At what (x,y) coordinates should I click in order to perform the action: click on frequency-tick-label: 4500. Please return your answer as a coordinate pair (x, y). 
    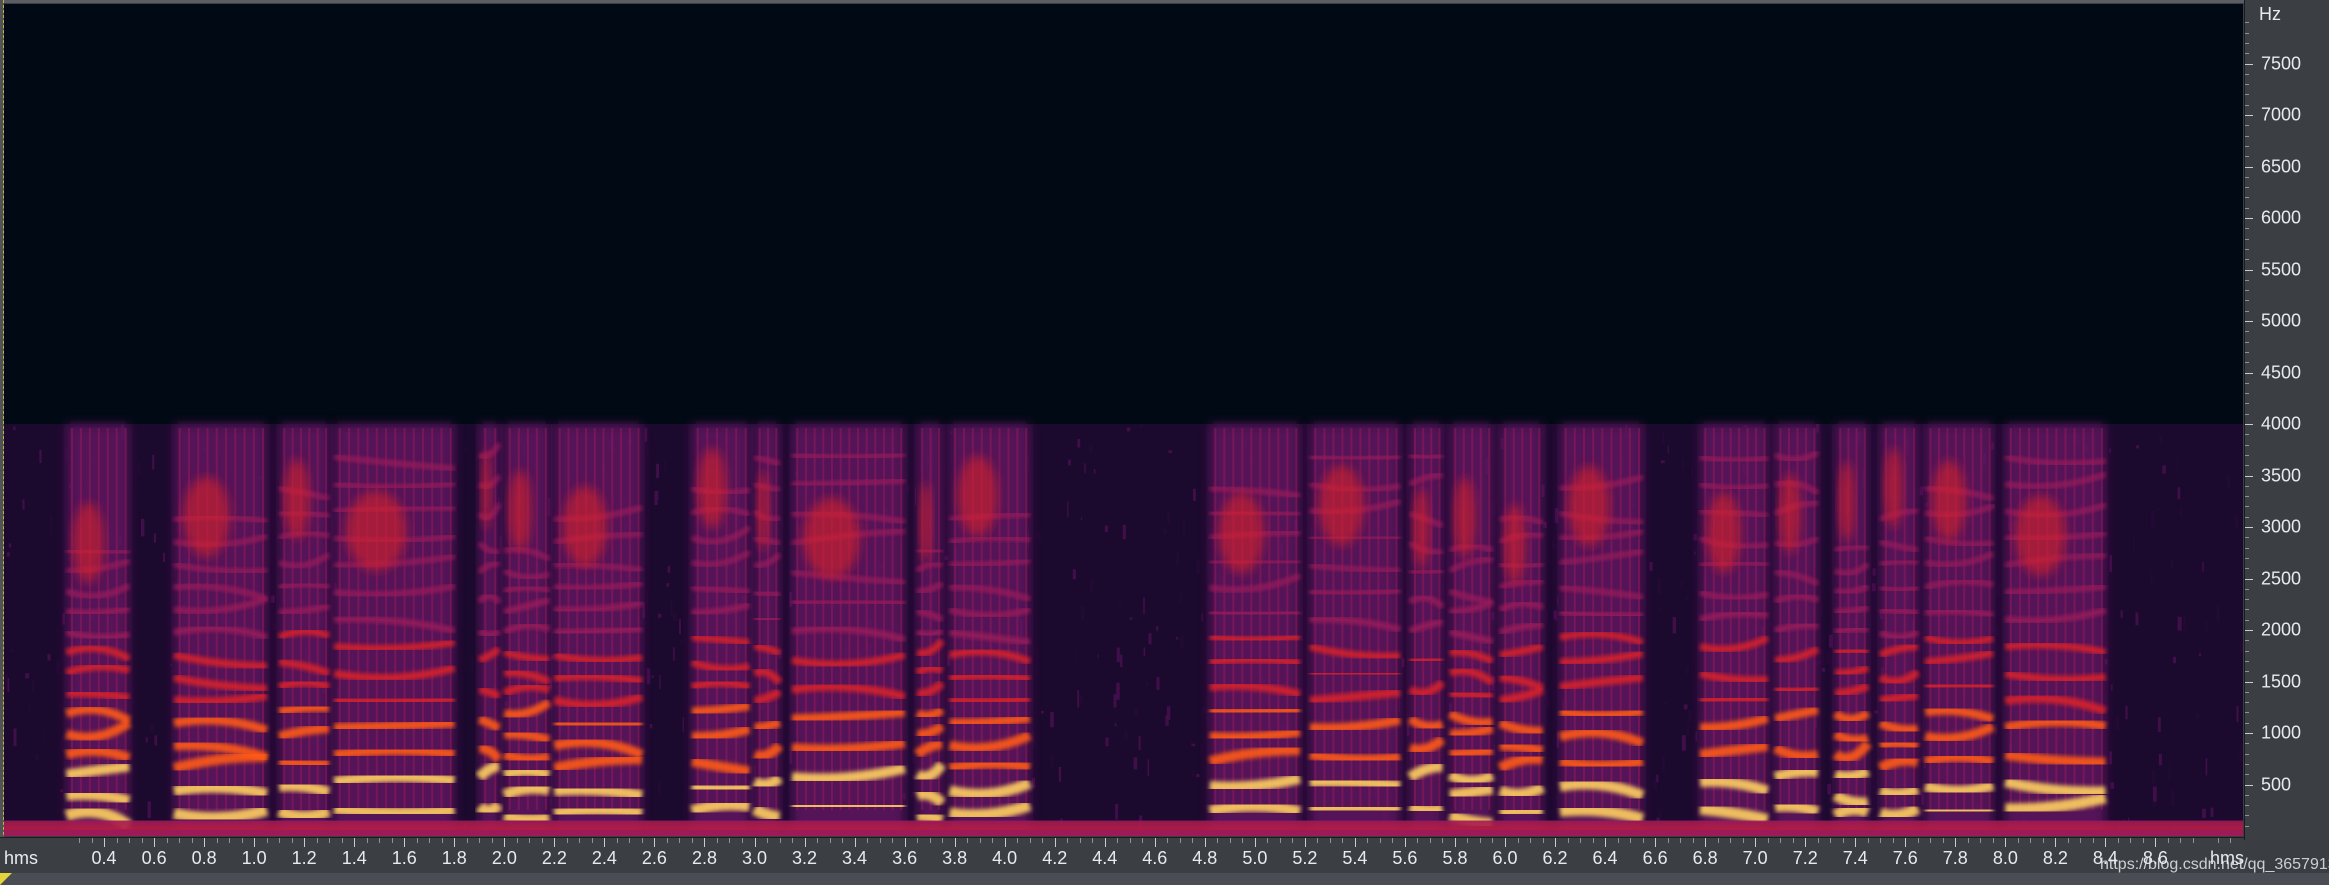
    Looking at the image, I should click on (2281, 372).